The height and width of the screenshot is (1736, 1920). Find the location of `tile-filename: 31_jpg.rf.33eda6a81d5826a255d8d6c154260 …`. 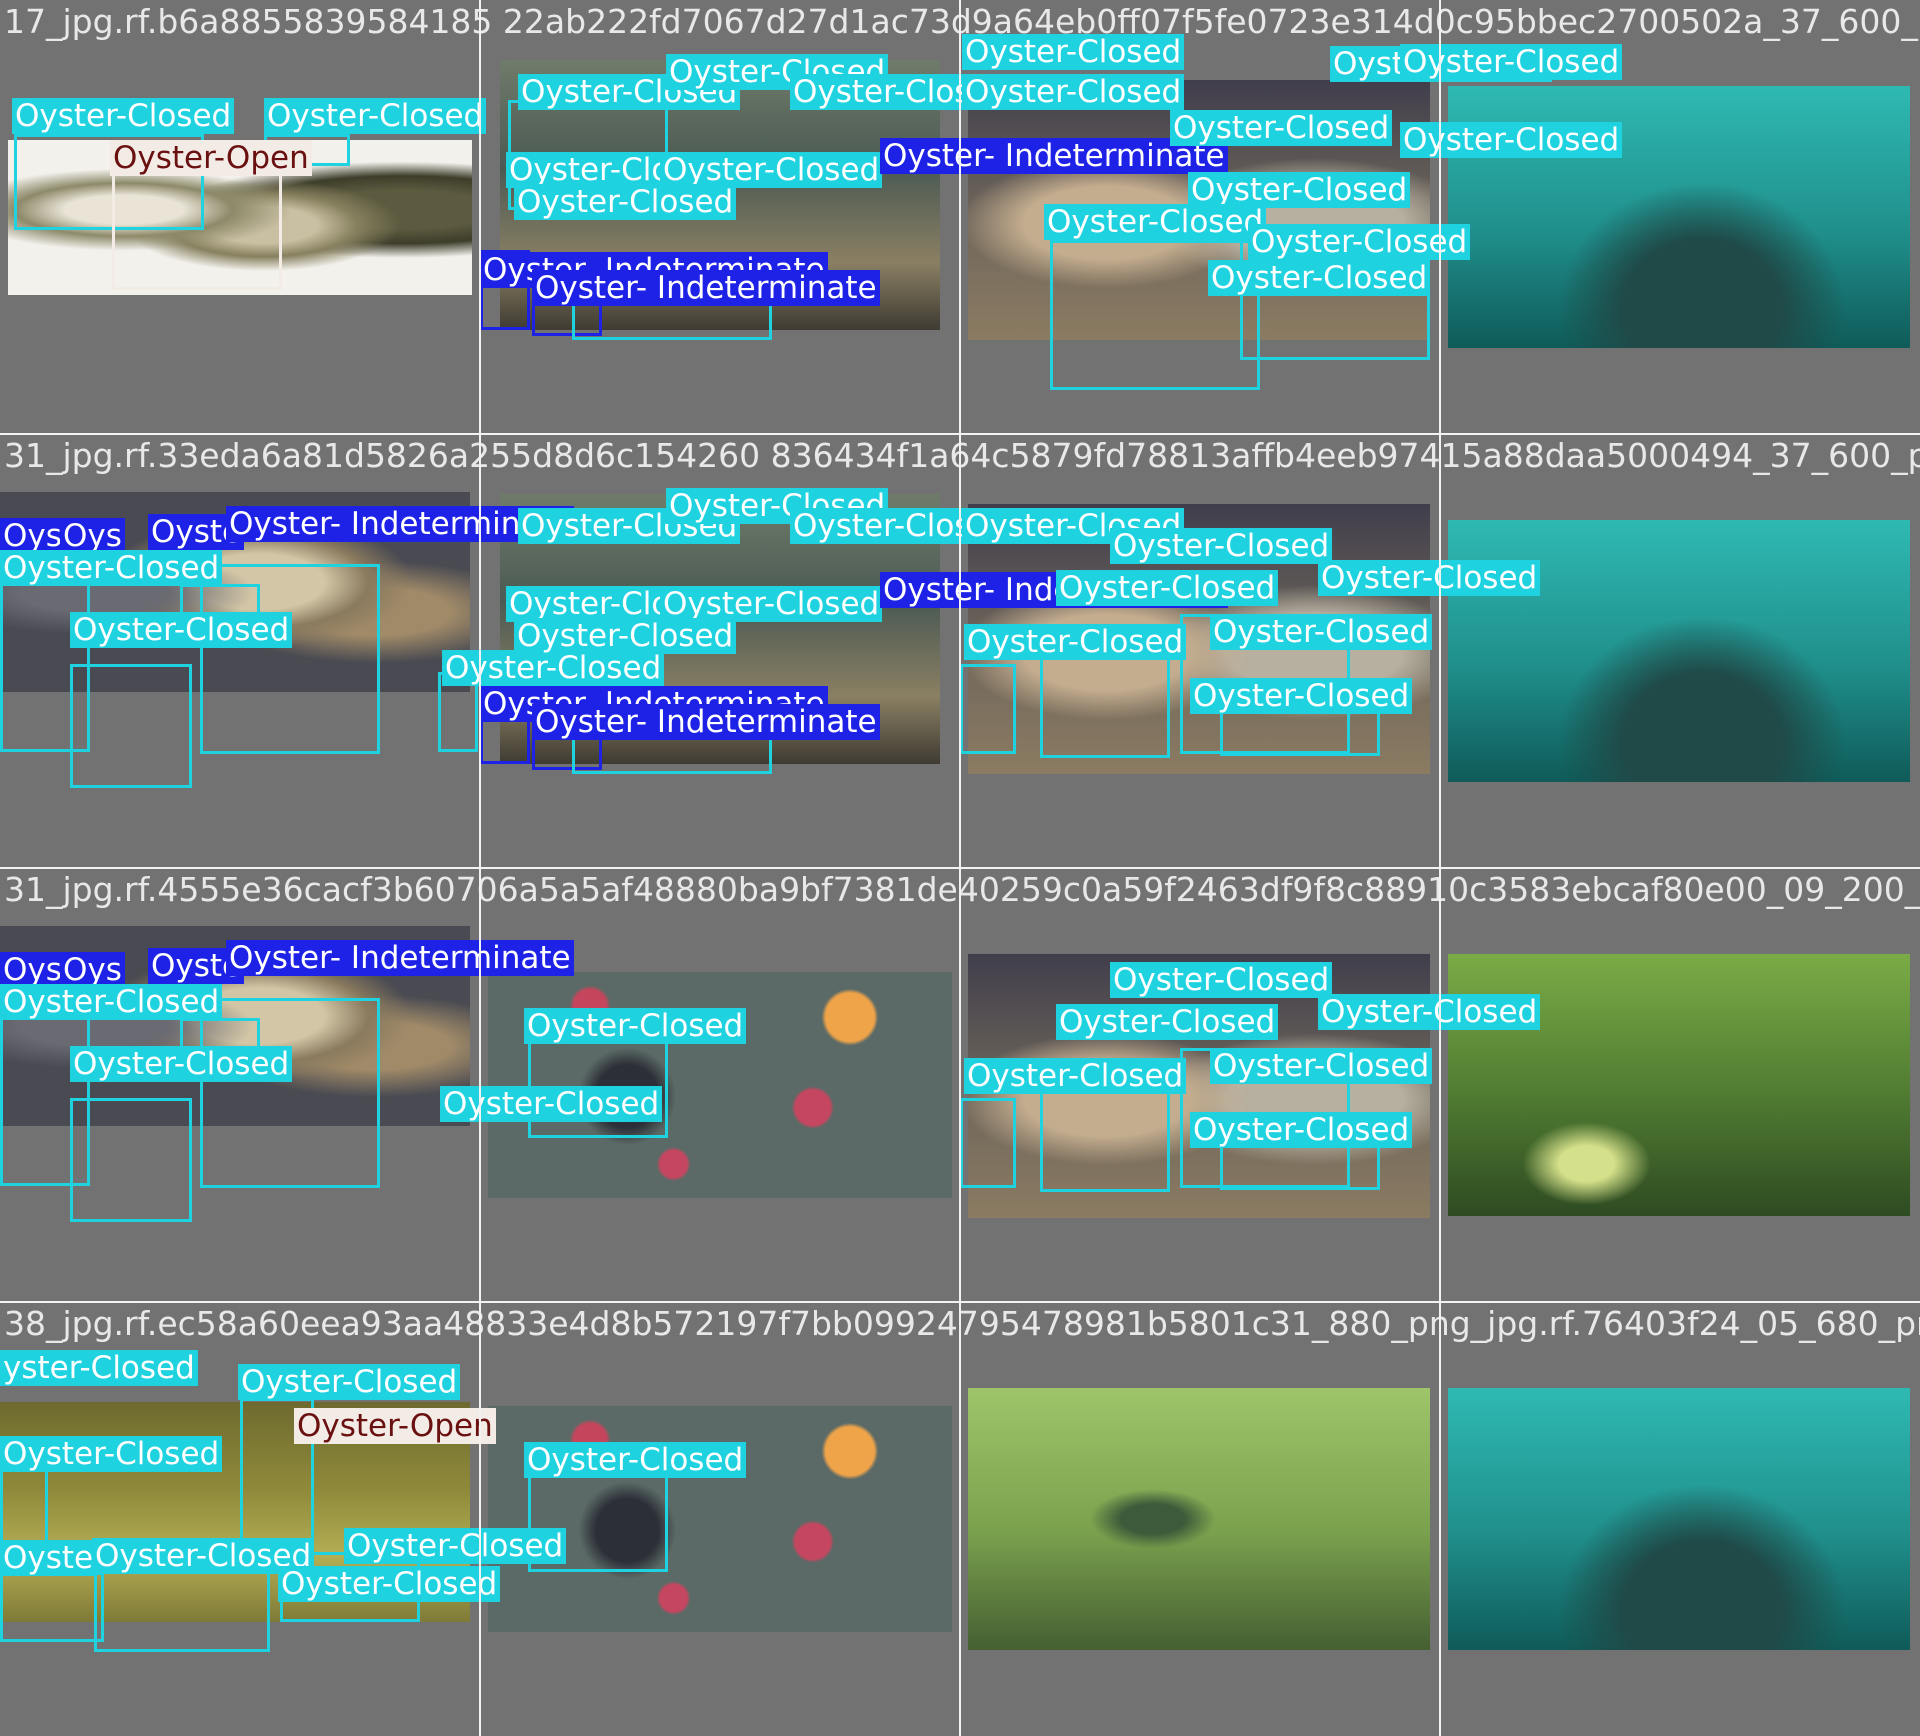

tile-filename: 31_jpg.rf.33eda6a81d5826a255d8d6c154260 … is located at coordinates (962, 455).